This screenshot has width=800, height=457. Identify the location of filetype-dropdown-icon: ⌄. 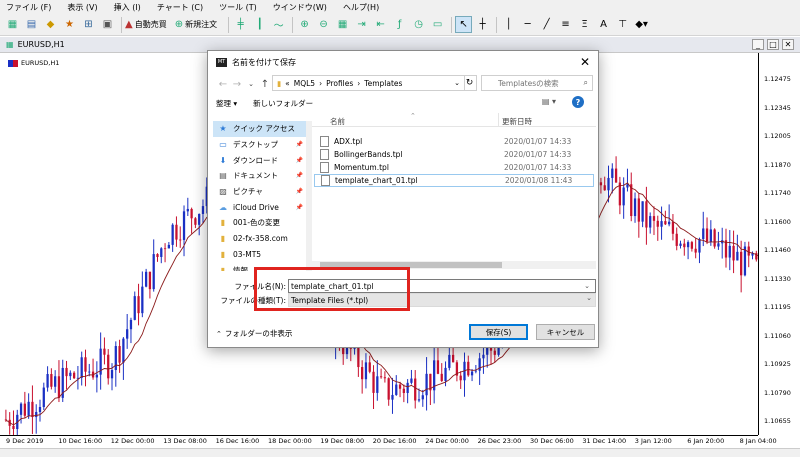
(589, 298).